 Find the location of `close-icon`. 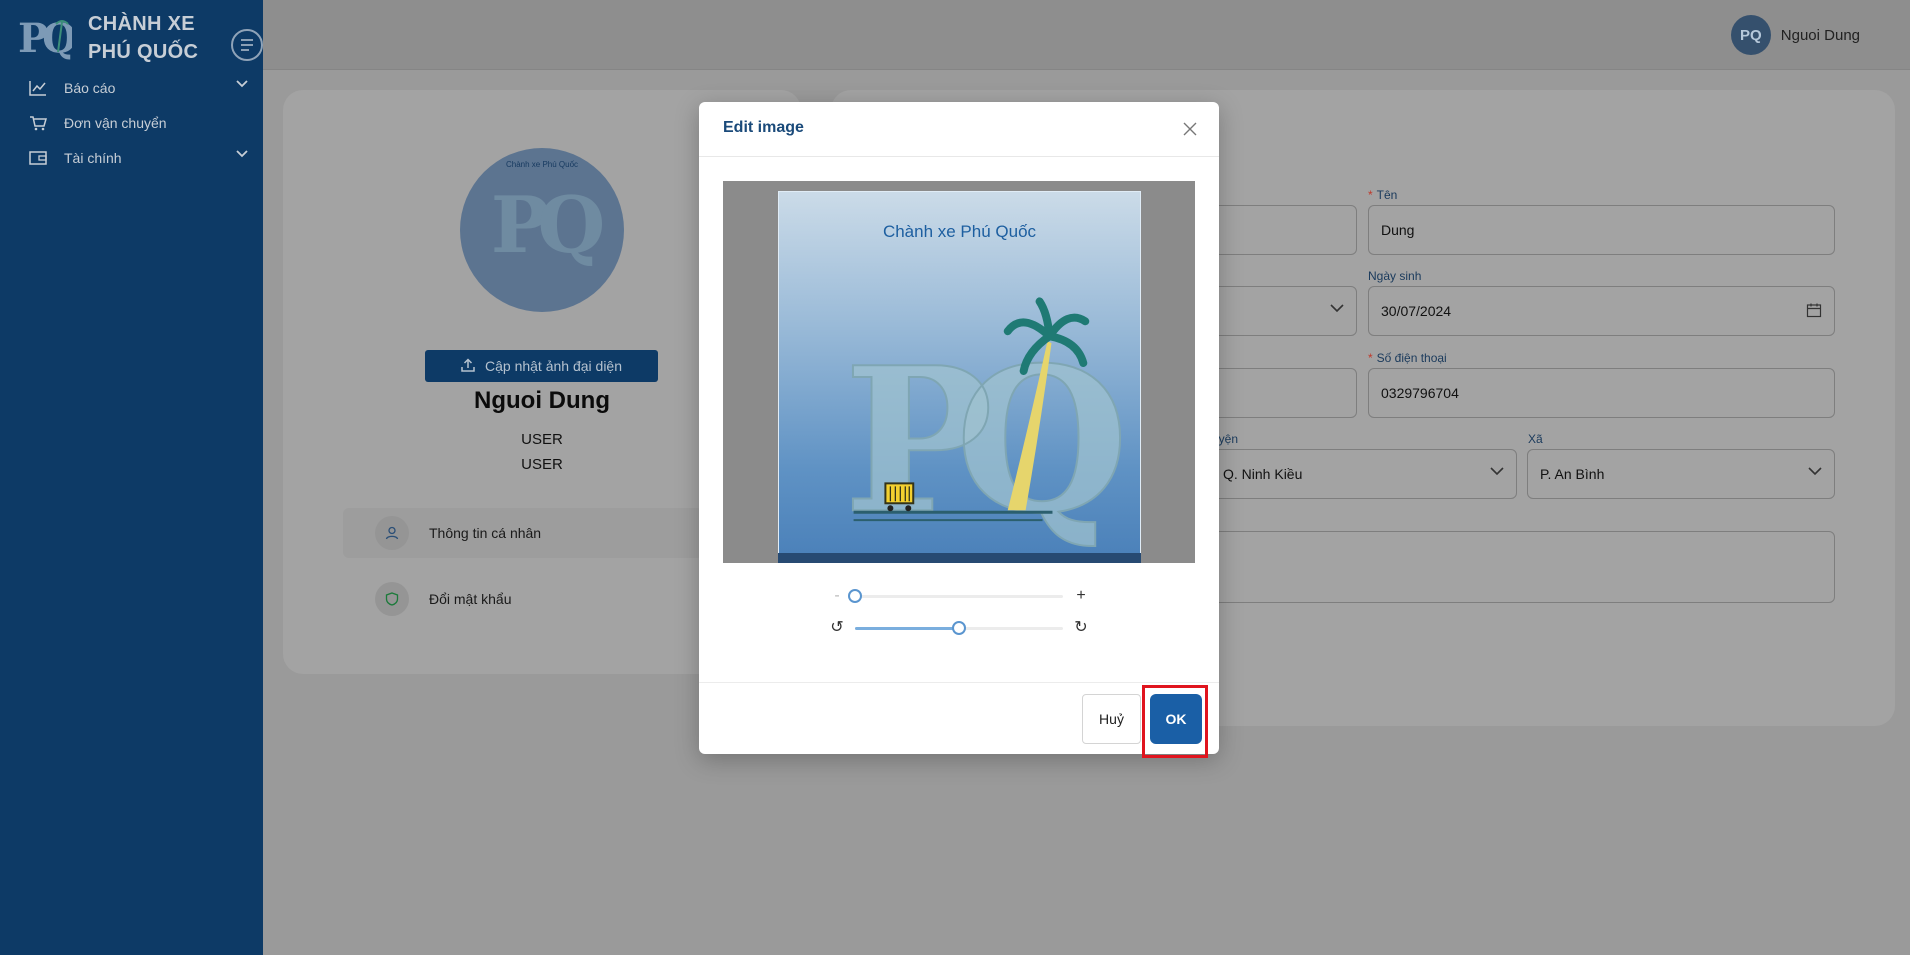

close-icon is located at coordinates (1190, 129).